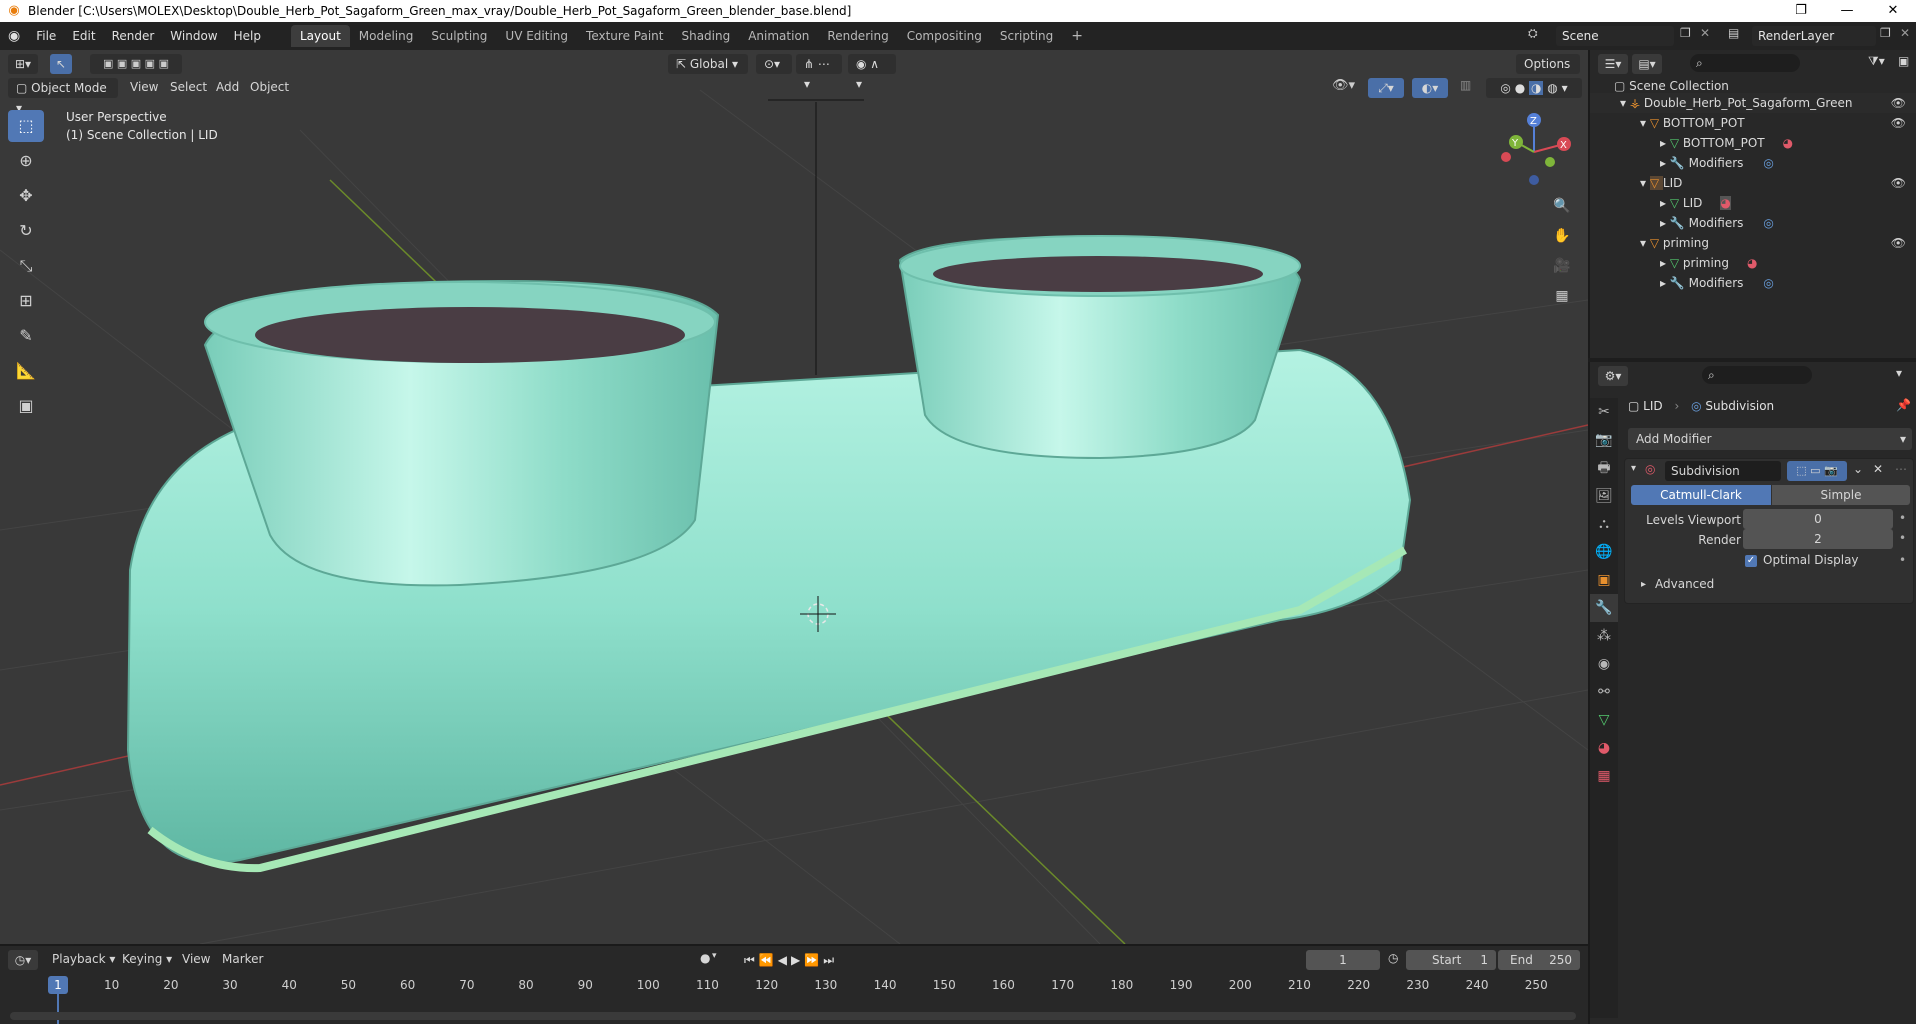 Image resolution: width=1916 pixels, height=1024 pixels. What do you see at coordinates (386, 36) in the screenshot?
I see `tab-modeling: Modeling` at bounding box center [386, 36].